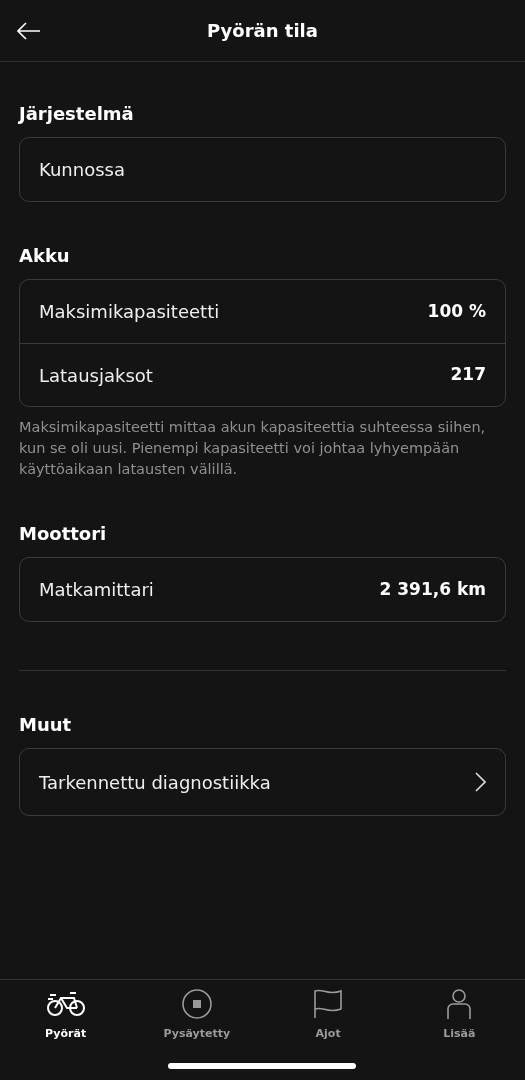  I want to click on section-title: Muut, so click(46, 725).